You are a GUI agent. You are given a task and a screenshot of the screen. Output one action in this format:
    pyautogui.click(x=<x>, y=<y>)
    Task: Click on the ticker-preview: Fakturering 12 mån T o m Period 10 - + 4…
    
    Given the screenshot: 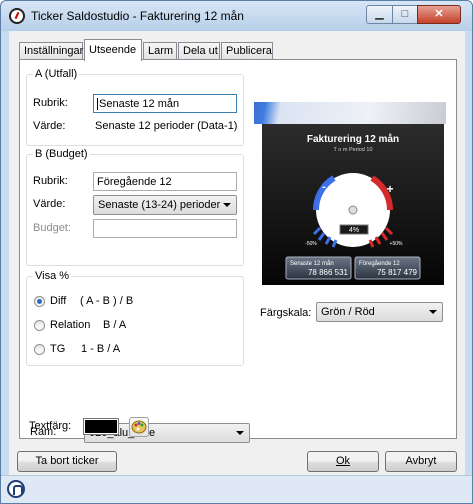 What is the action you would take?
    pyautogui.click(x=350, y=194)
    